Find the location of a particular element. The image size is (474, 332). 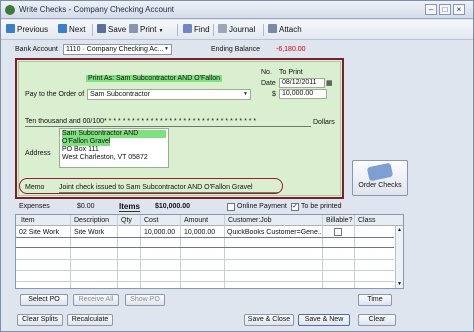

printer-icon is located at coordinates (133, 28).